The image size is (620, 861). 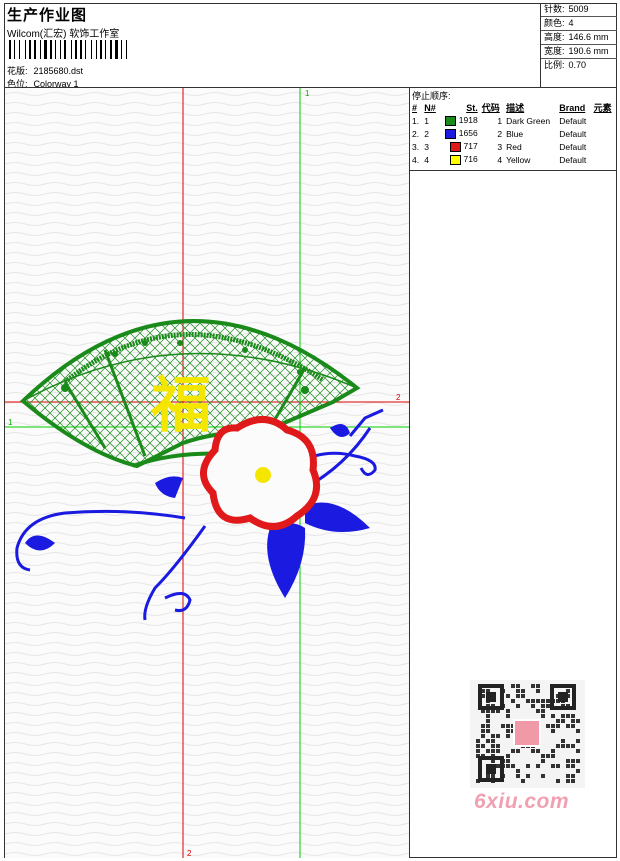 I want to click on table-row: 2. 2 1656 2 Blue Default, so click(x=513, y=133).